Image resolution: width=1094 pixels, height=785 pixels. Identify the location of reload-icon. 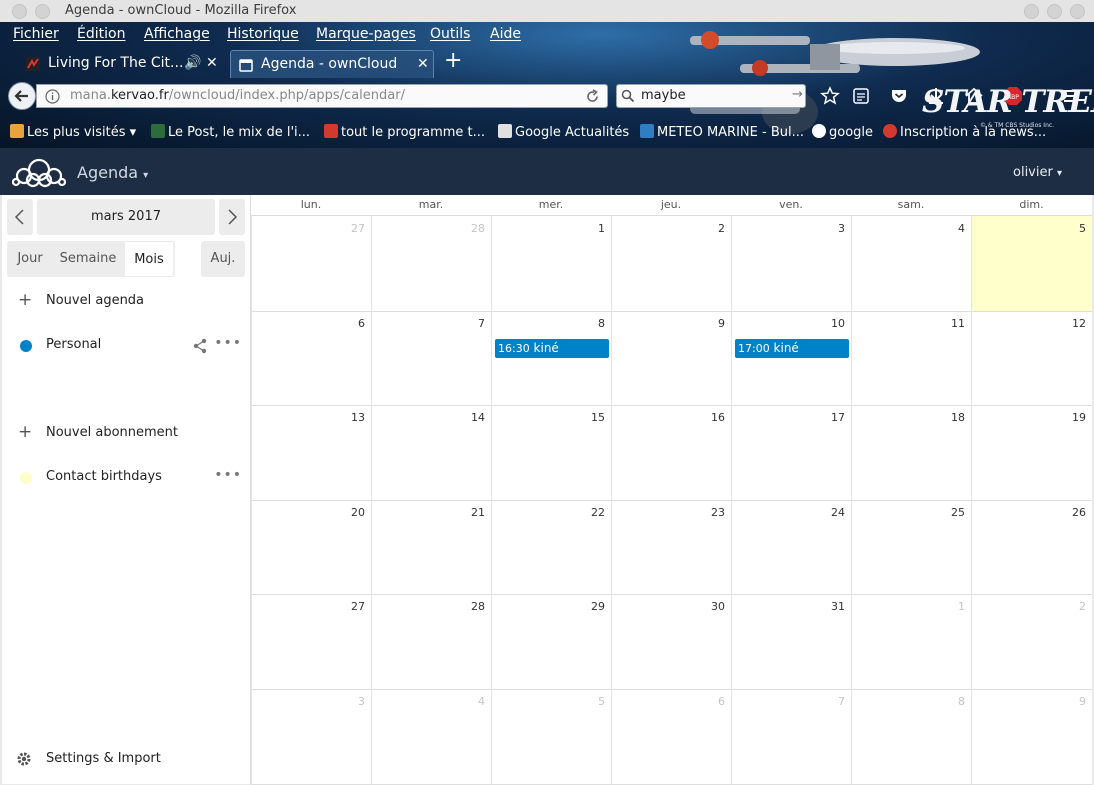
(592, 96).